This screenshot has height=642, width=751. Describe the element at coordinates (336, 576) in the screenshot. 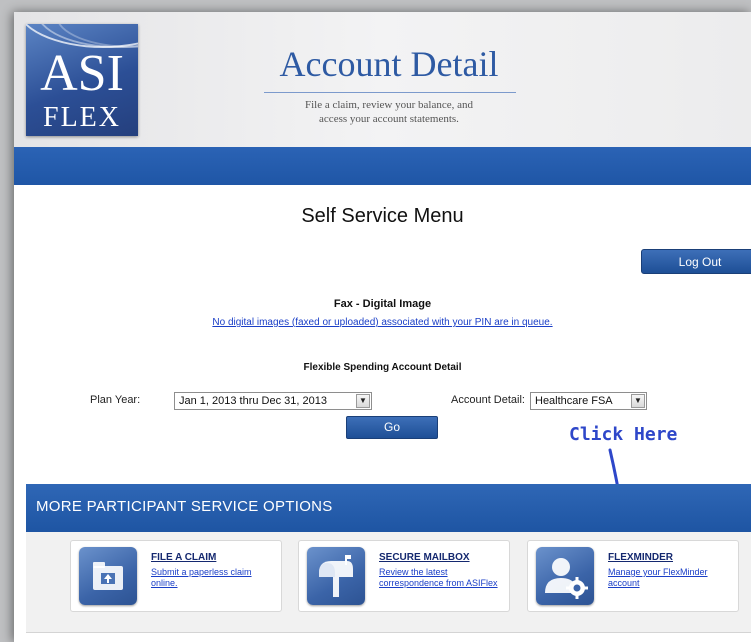

I see `mailbox-icon` at that location.